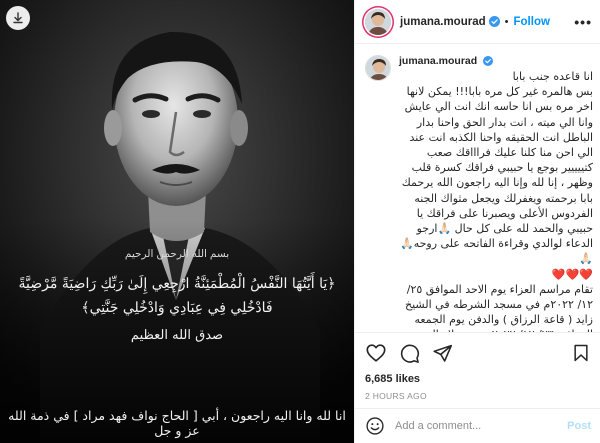 The height and width of the screenshot is (443, 600). I want to click on add-comment-bar: Post, so click(477, 425).